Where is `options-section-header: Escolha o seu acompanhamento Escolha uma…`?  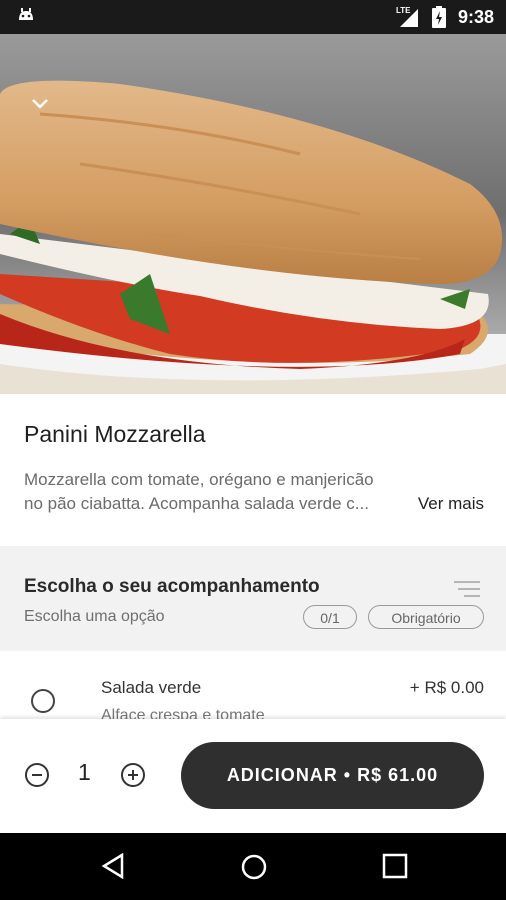
options-section-header: Escolha o seu acompanhamento Escolha uma… is located at coordinates (253, 598).